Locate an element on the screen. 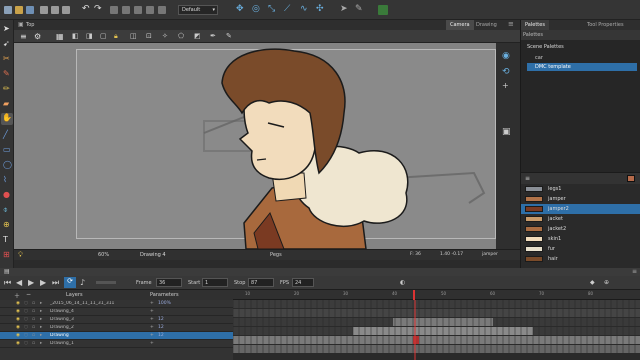  paste-icon is located at coordinates (66, 10).